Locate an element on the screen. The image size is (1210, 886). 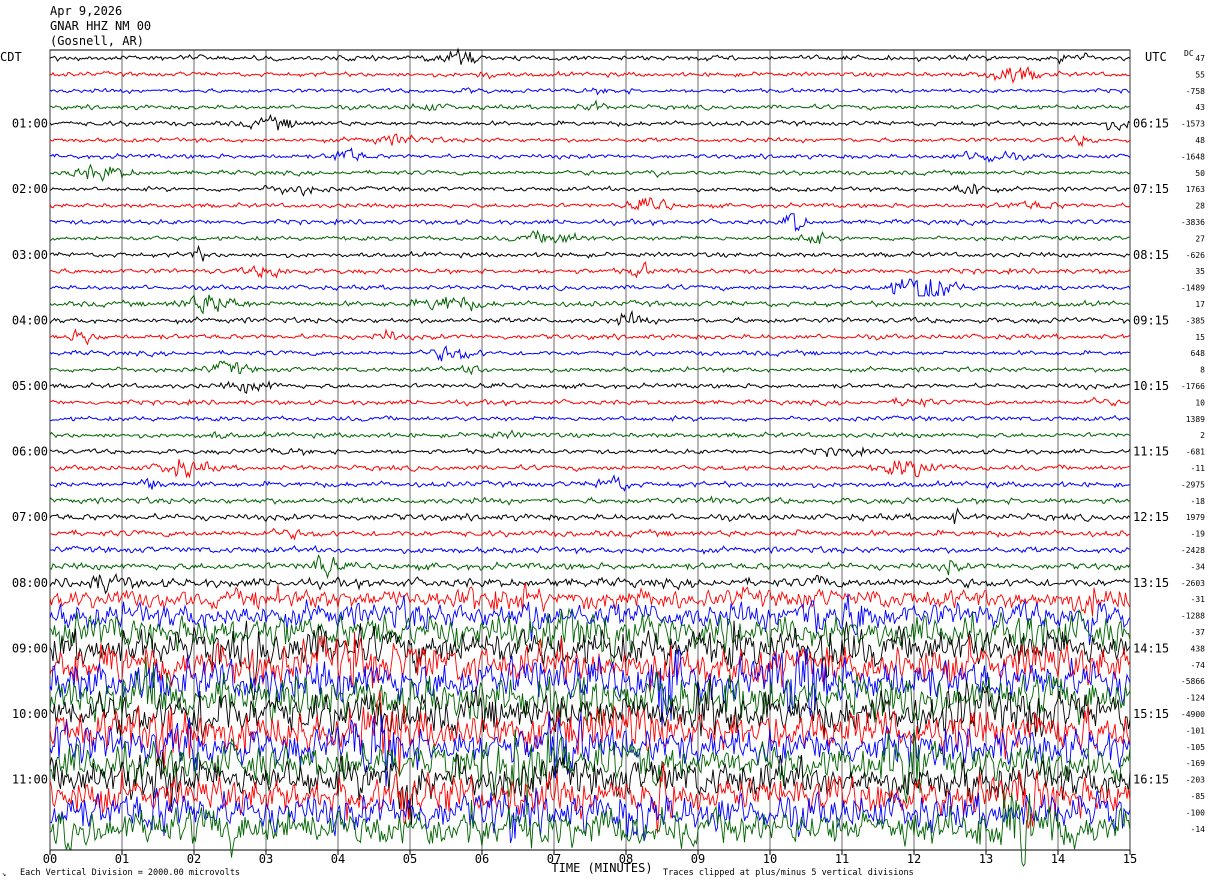
left-hour-label: 11:00 is located at coordinates (30, 780).